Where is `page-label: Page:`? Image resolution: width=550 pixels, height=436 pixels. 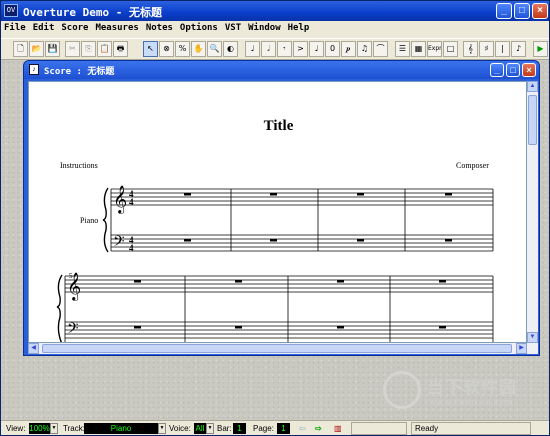
page-label: Page: is located at coordinates (263, 428).